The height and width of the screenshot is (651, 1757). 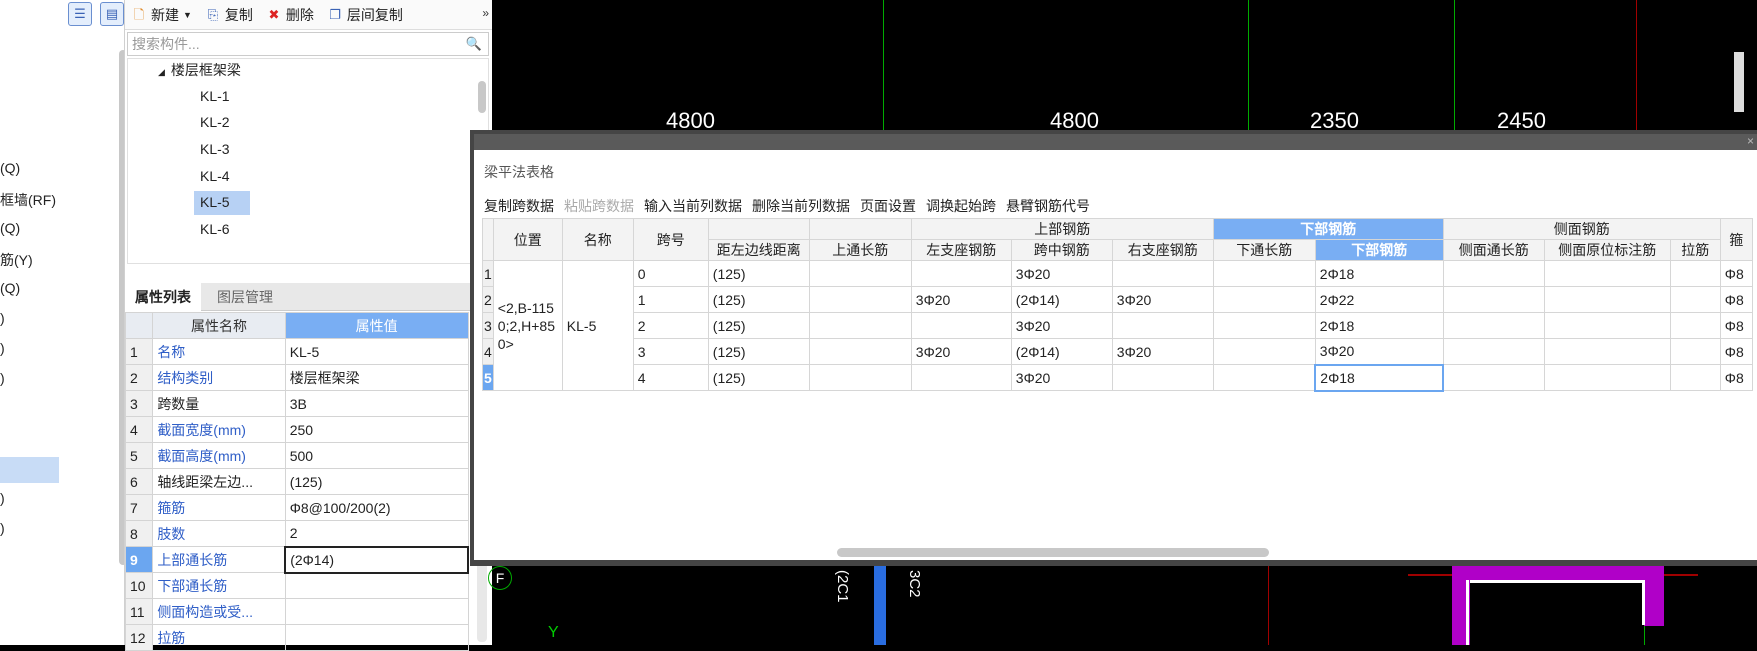 I want to click on delete-button: ✖ 删除, so click(x=289, y=15).